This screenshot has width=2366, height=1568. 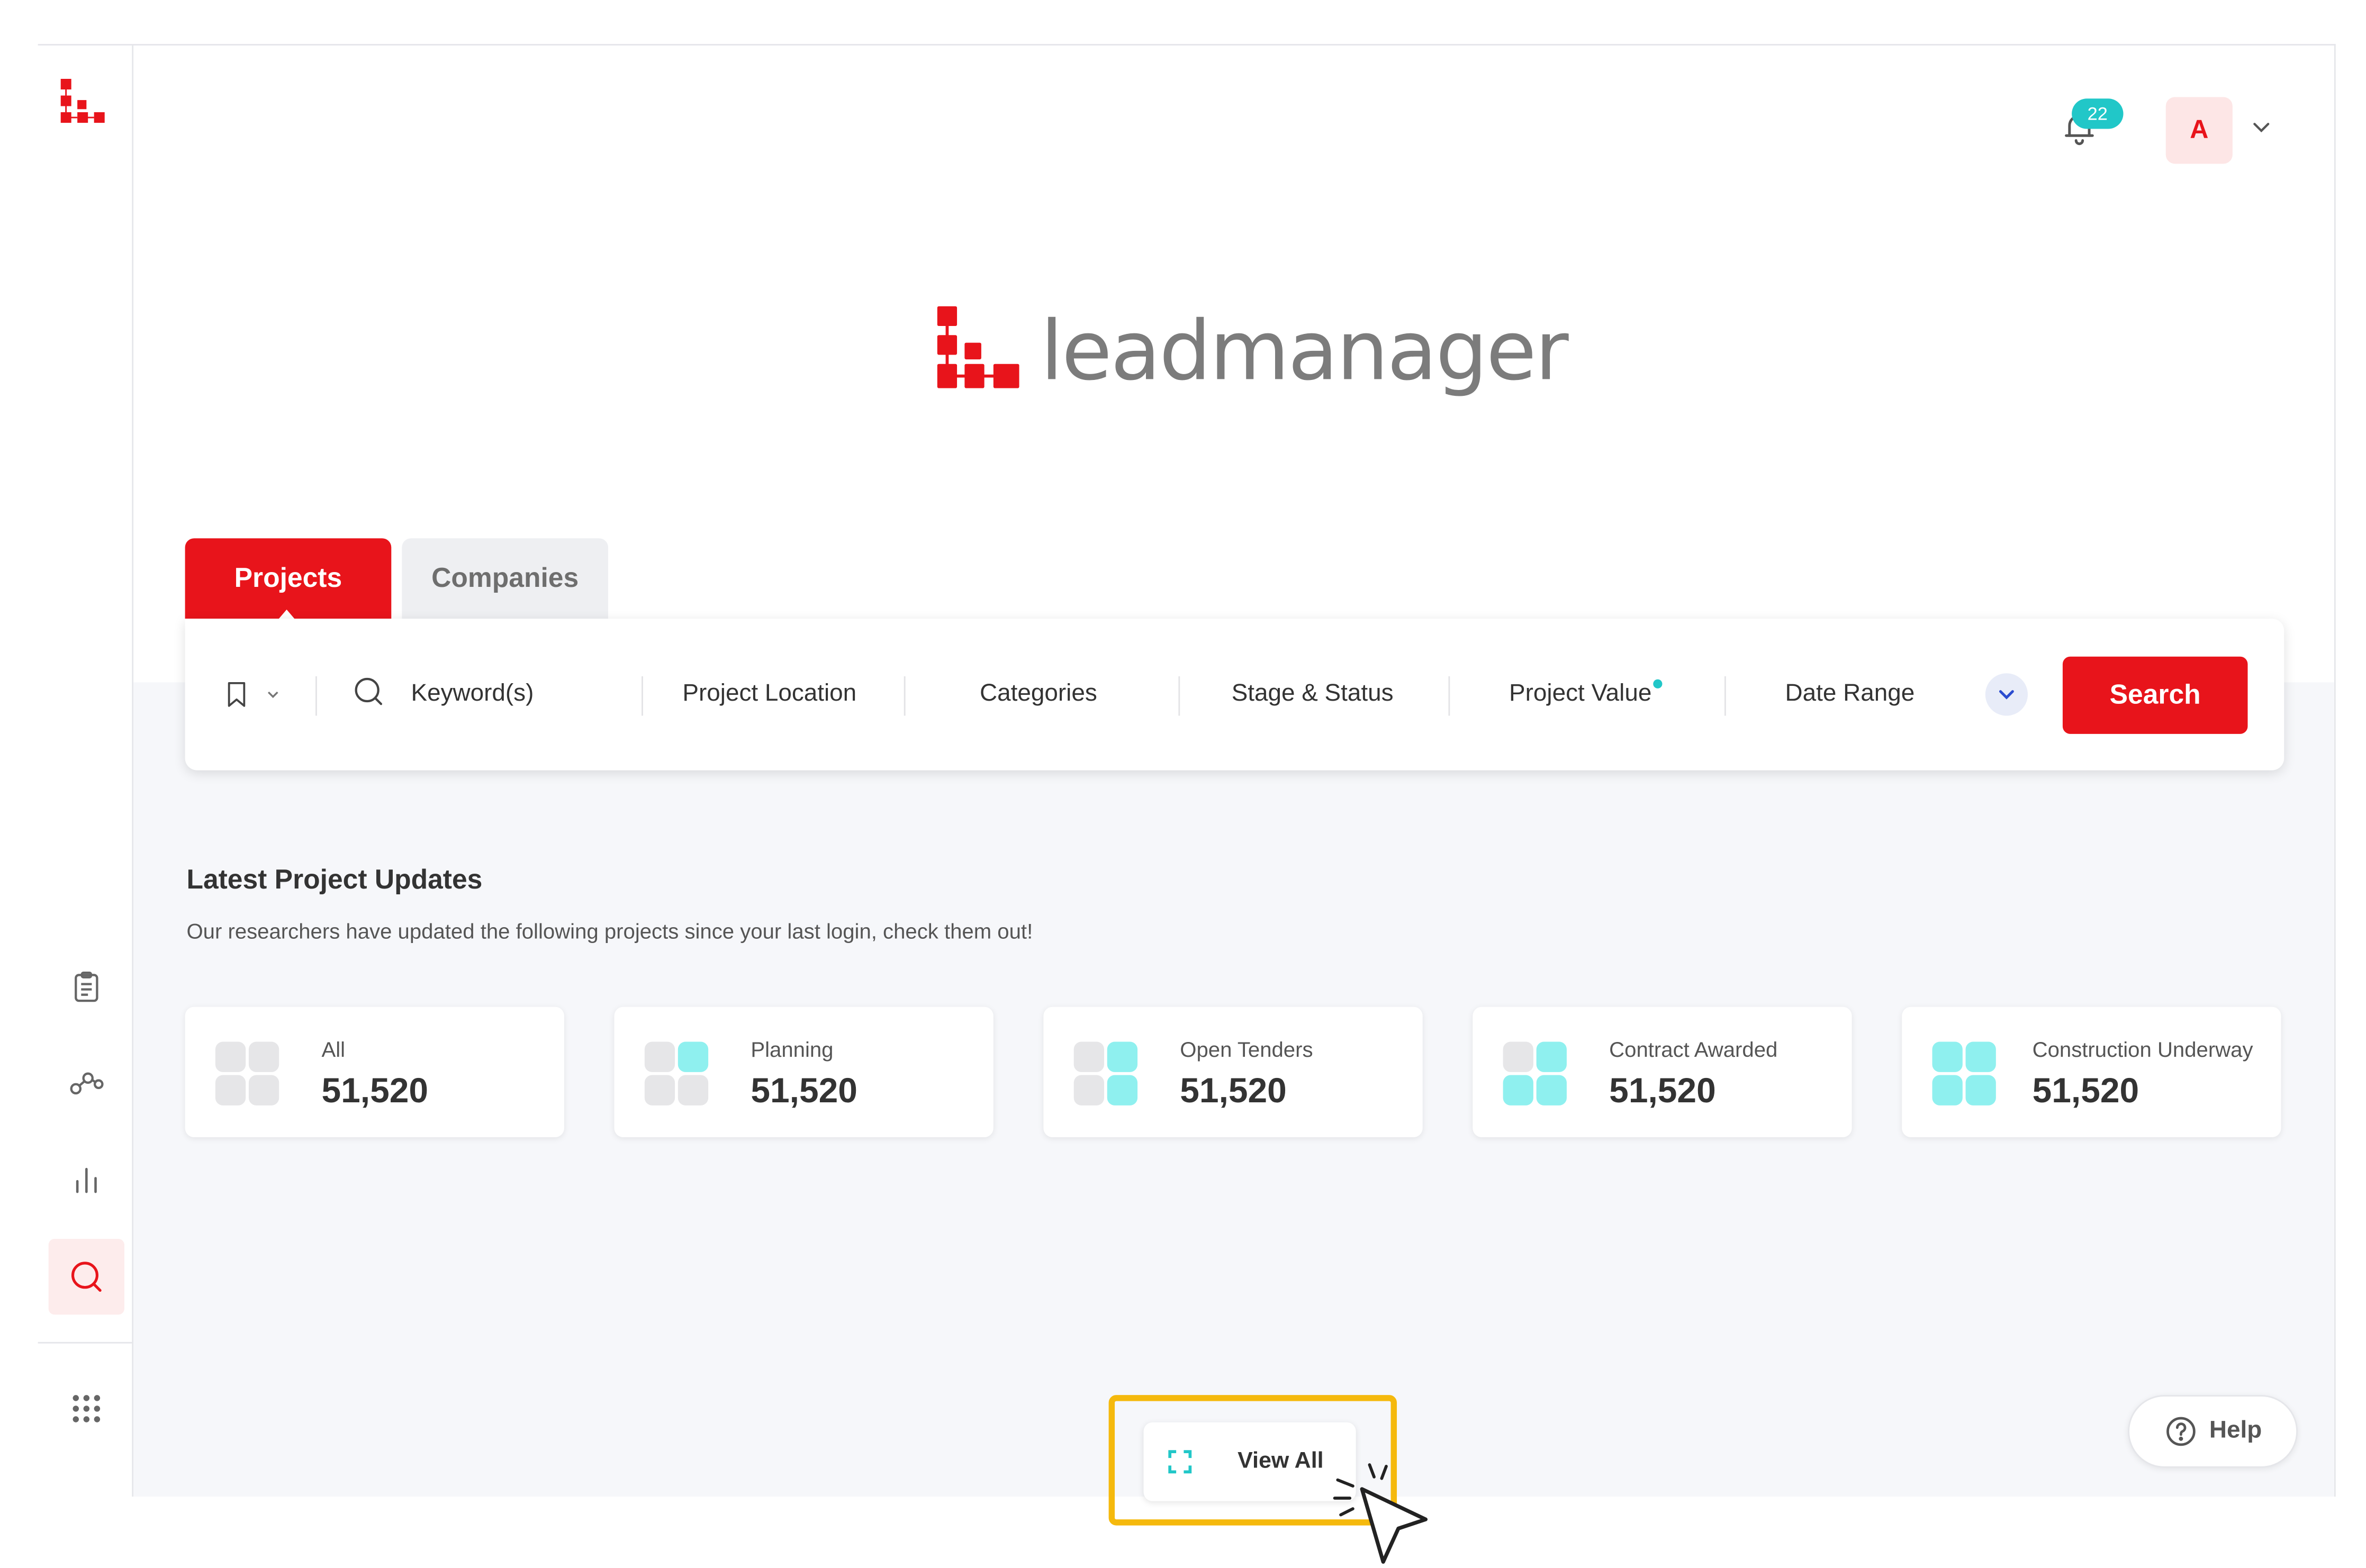 I want to click on connections-icon, so click(x=87, y=1083).